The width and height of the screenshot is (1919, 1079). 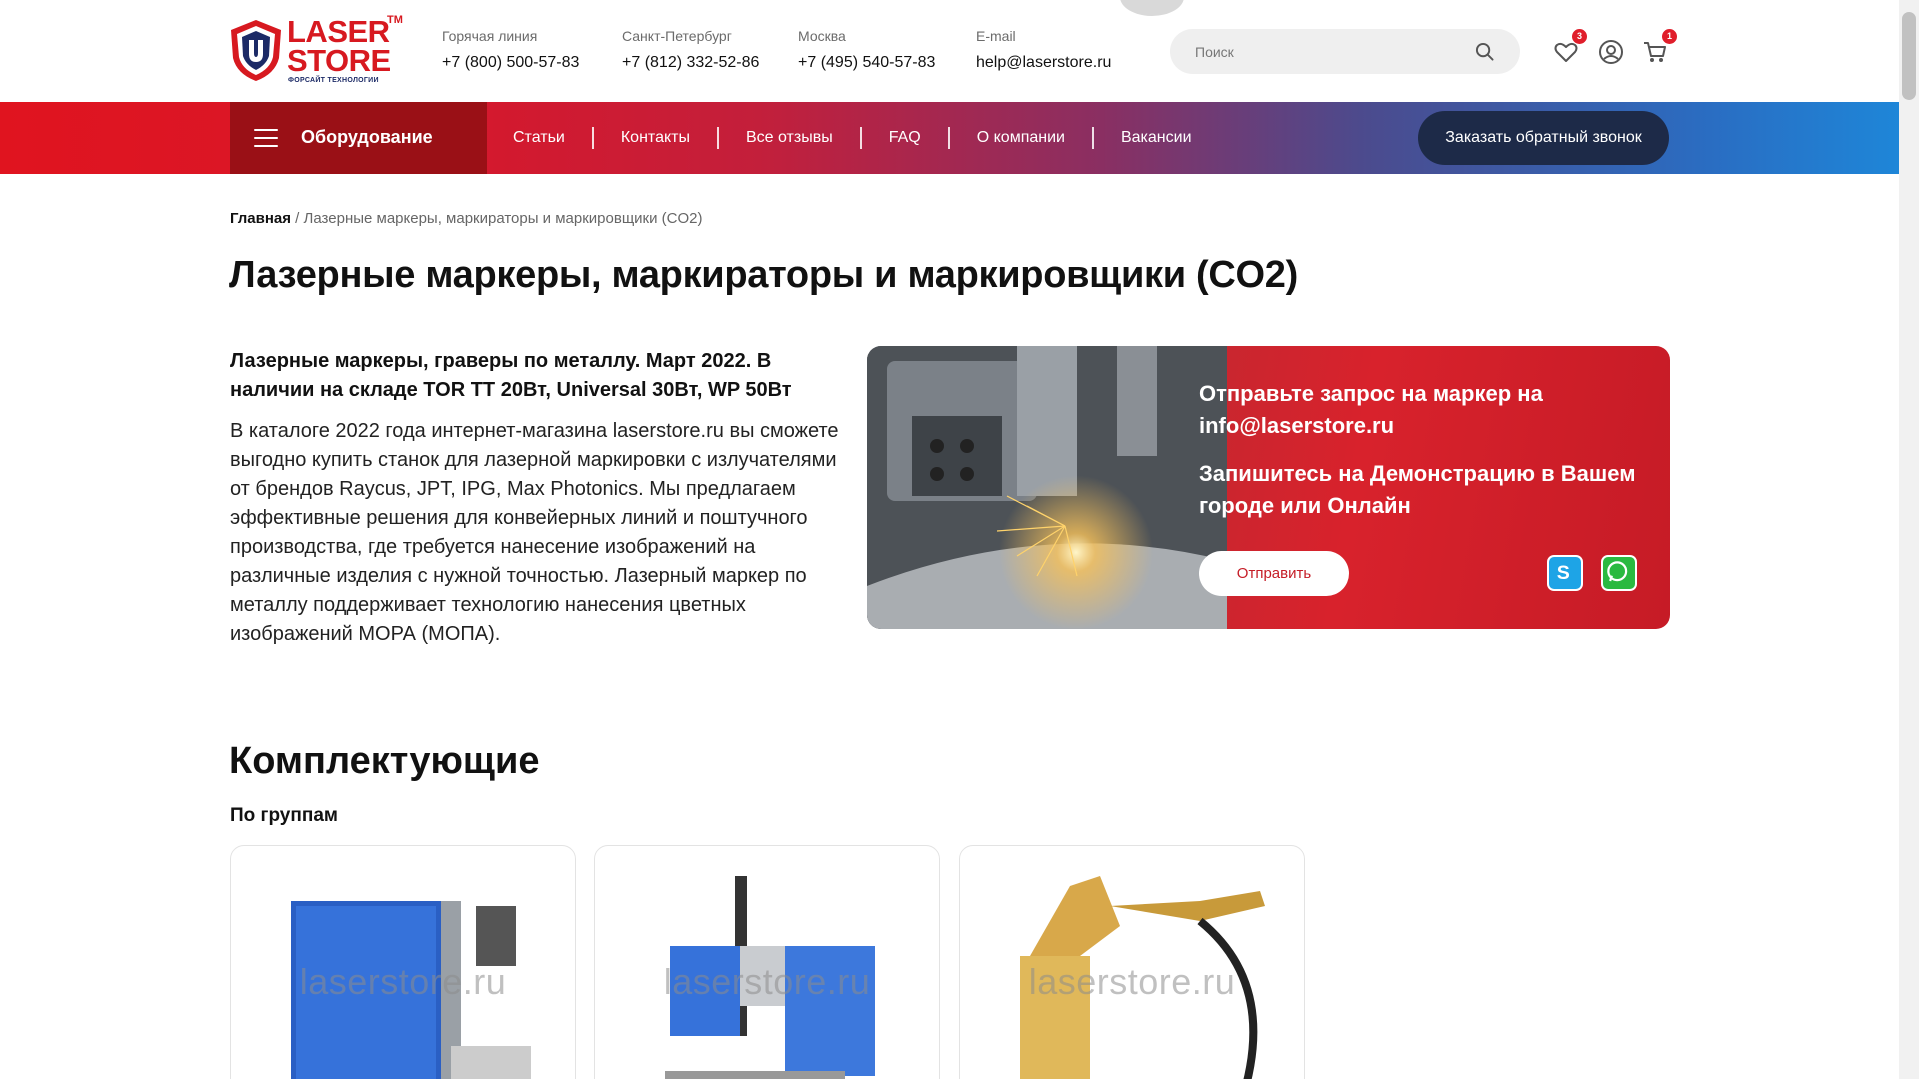 What do you see at coordinates (256, 50) in the screenshot?
I see `shield-logo-icon` at bounding box center [256, 50].